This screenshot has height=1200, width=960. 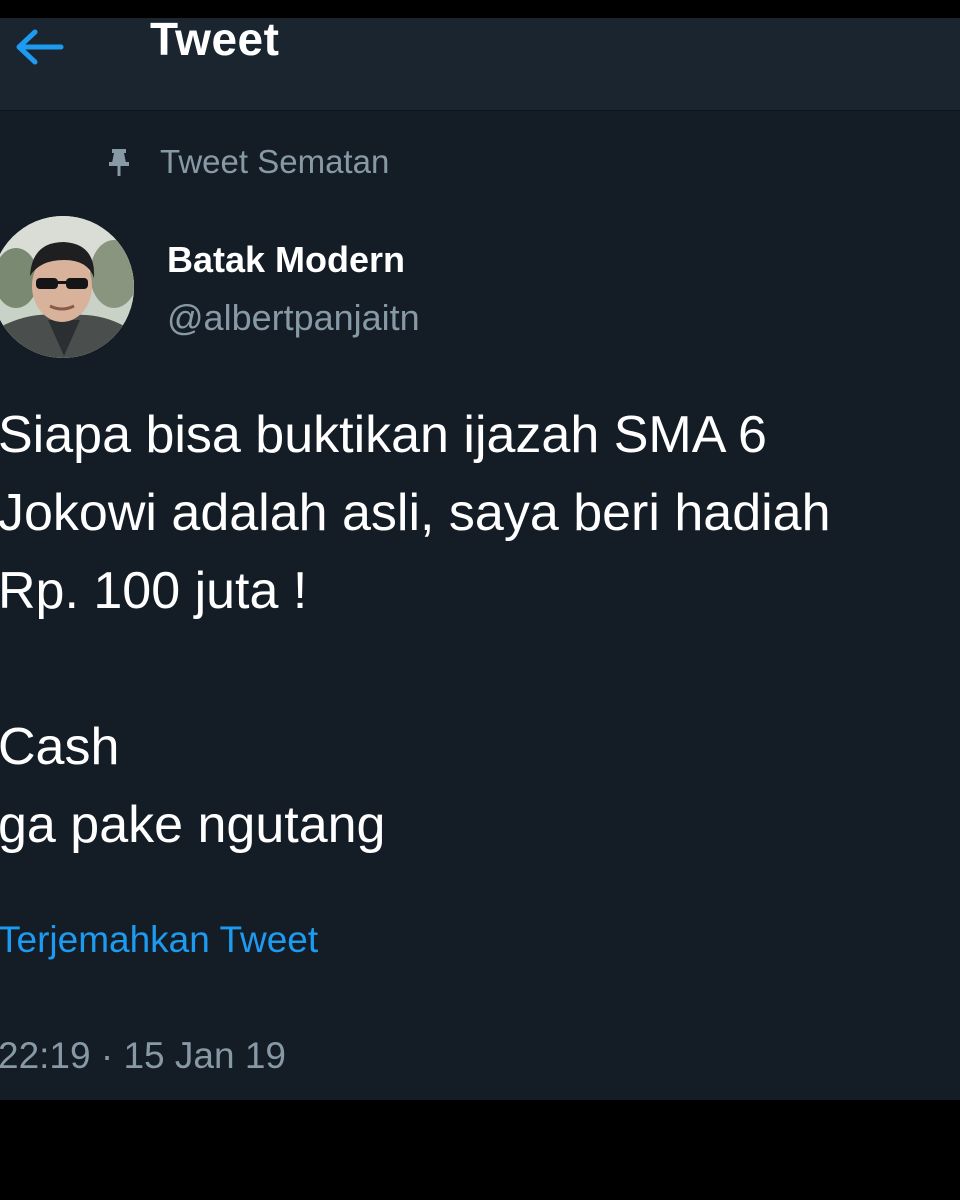 I want to click on avatar-photo, so click(x=67, y=287).